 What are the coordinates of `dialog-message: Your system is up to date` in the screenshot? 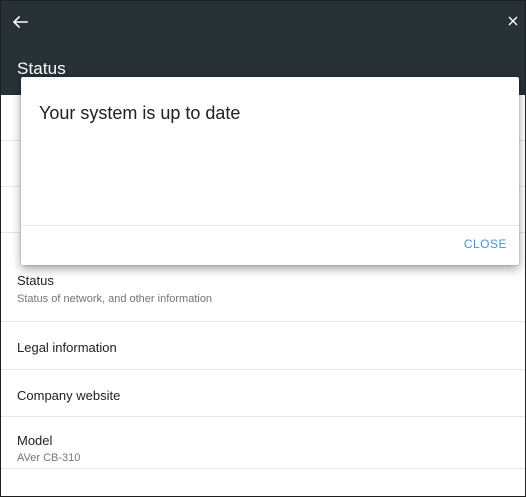 It's located at (140, 113).